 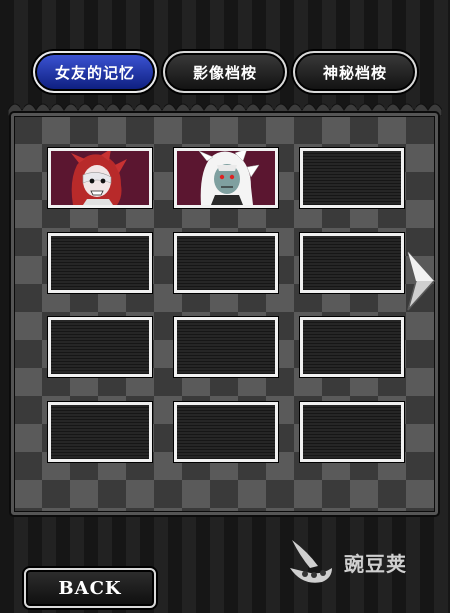 I want to click on tab-label: 影像档桉, so click(x=224, y=72).